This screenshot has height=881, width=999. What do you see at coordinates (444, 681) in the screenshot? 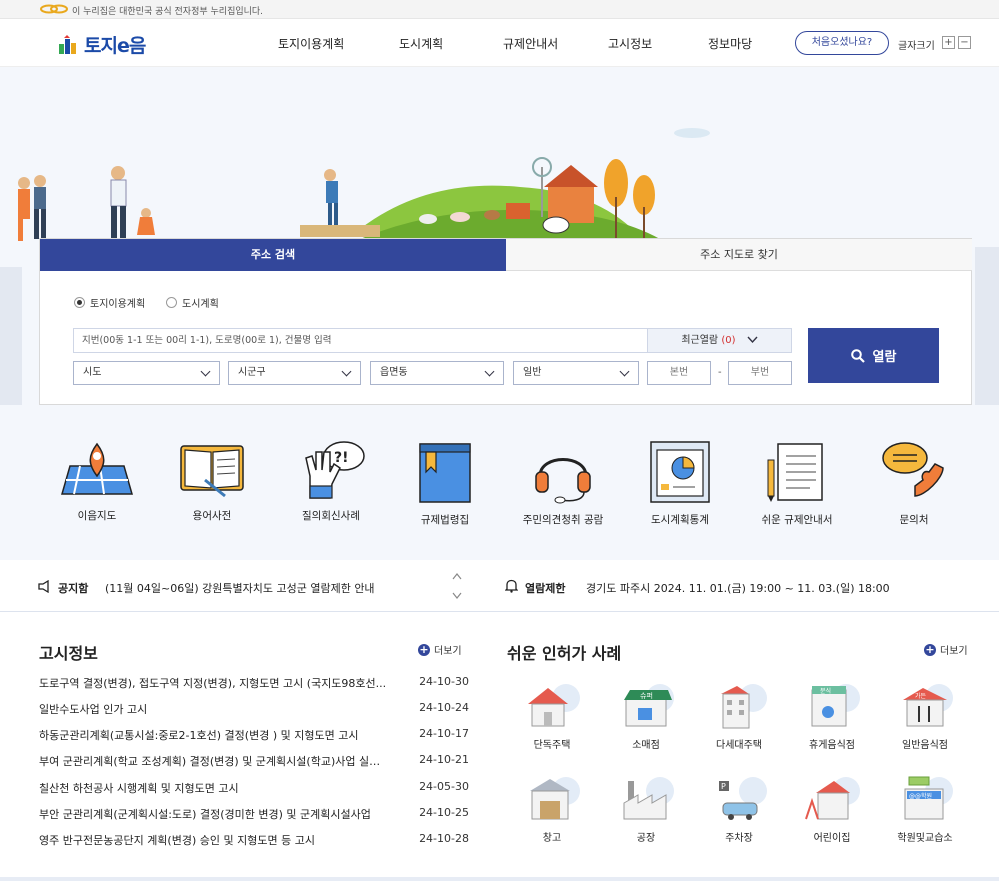
I see `gosi-item-date: 24-10-30` at bounding box center [444, 681].